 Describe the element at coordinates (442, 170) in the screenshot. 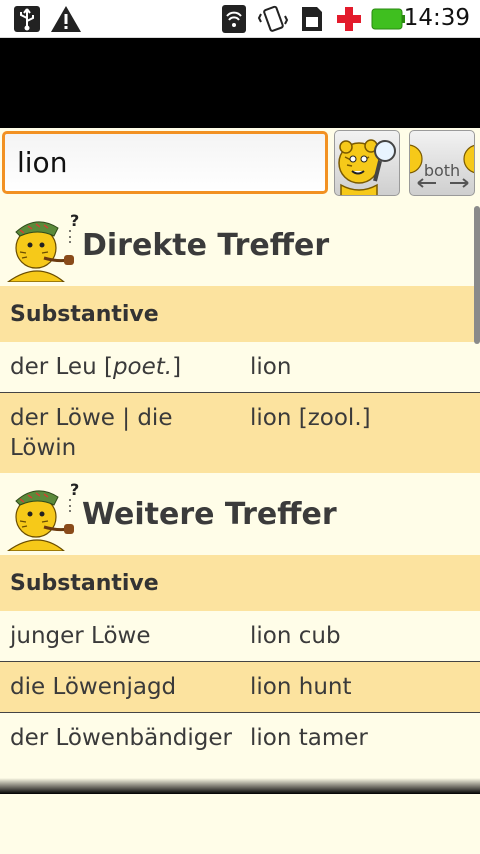

I see `direction-label: both` at that location.